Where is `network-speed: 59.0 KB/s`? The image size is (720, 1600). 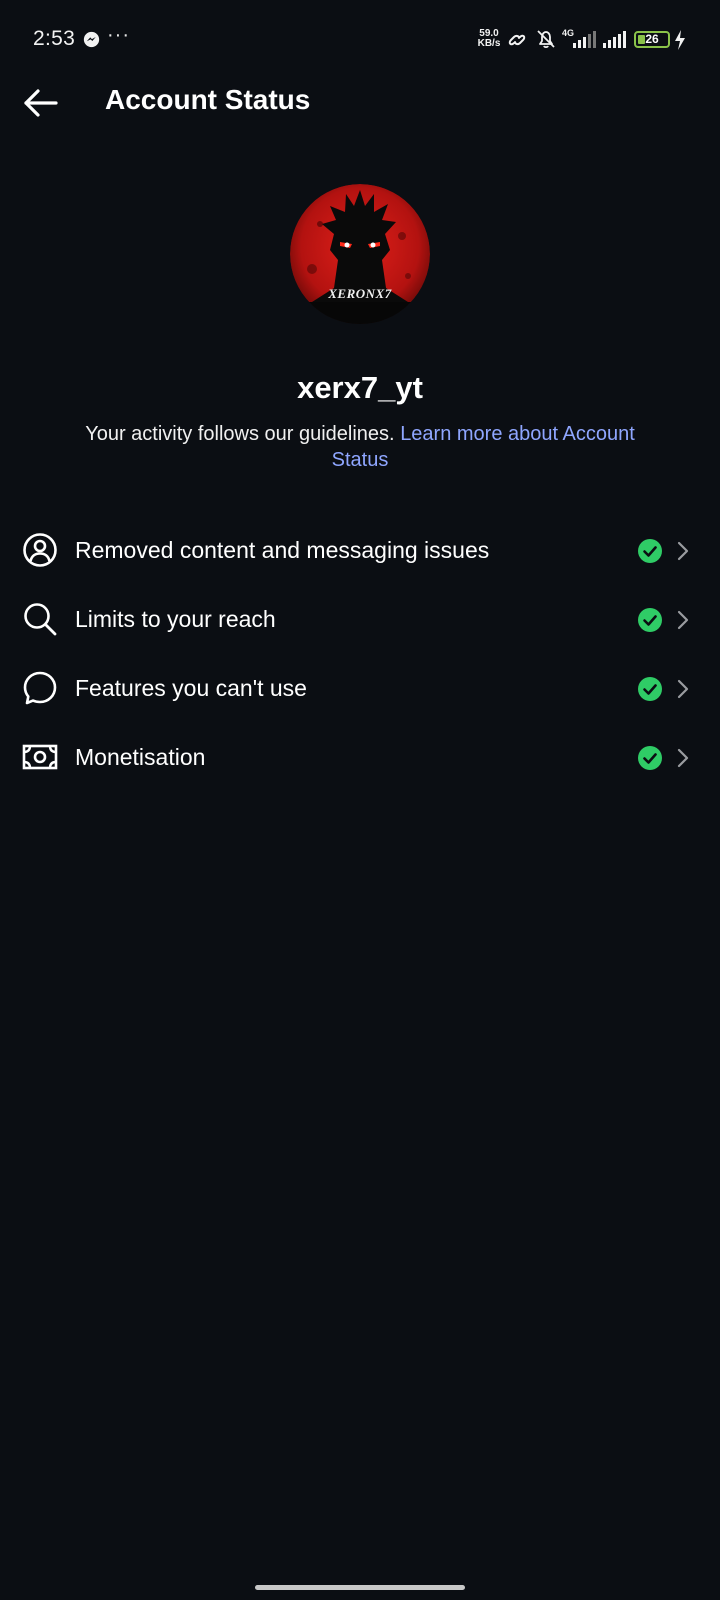
network-speed: 59.0 KB/s is located at coordinates (489, 39).